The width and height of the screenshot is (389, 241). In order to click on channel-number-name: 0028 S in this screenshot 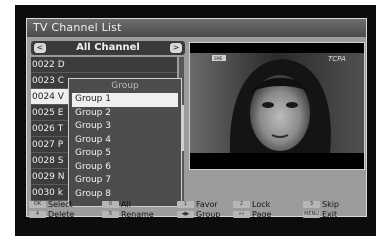, I will do `click(48, 161)`.